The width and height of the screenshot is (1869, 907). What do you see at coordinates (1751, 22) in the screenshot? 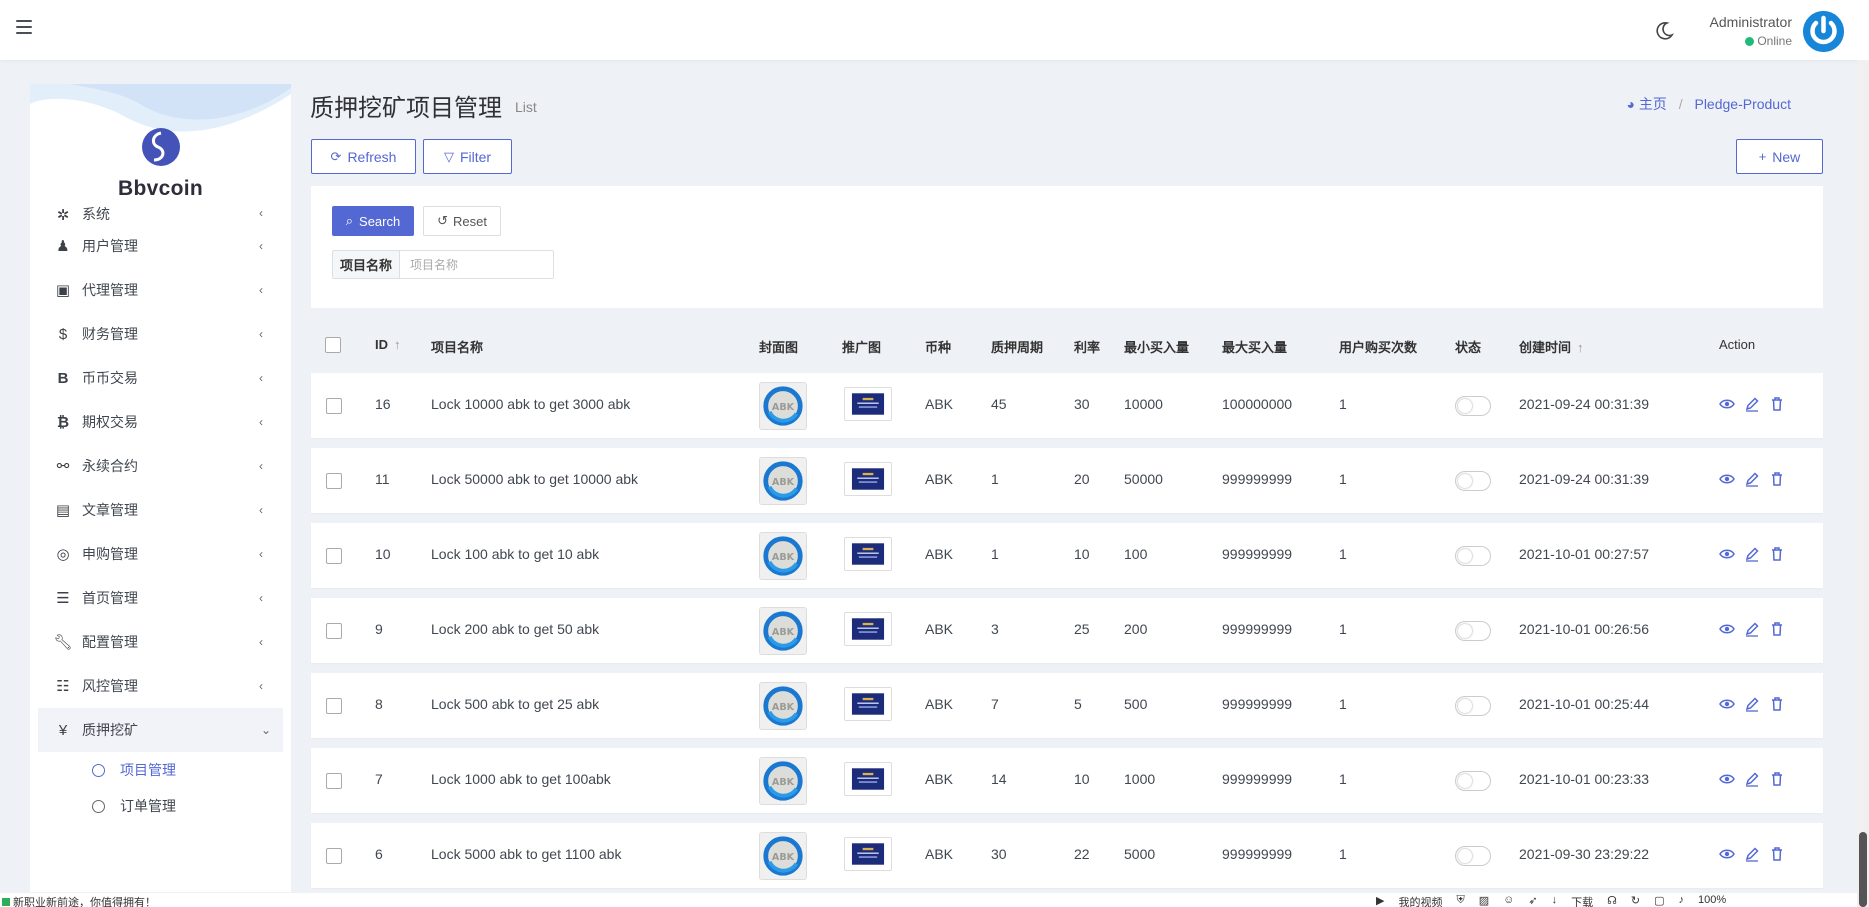
I see `user-name: Administrator` at bounding box center [1751, 22].